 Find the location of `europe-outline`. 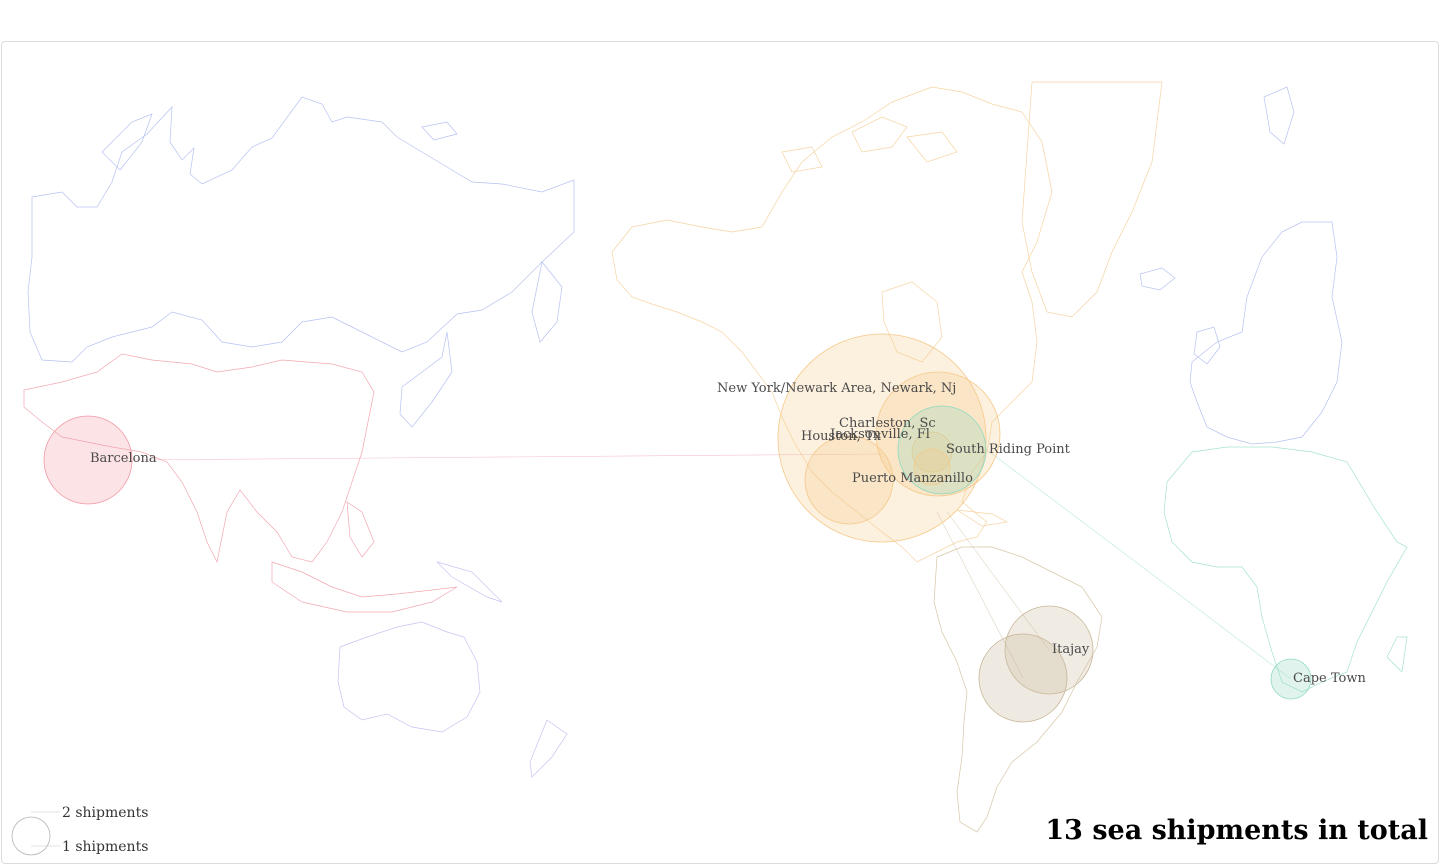

europe-outline is located at coordinates (1266, 333).